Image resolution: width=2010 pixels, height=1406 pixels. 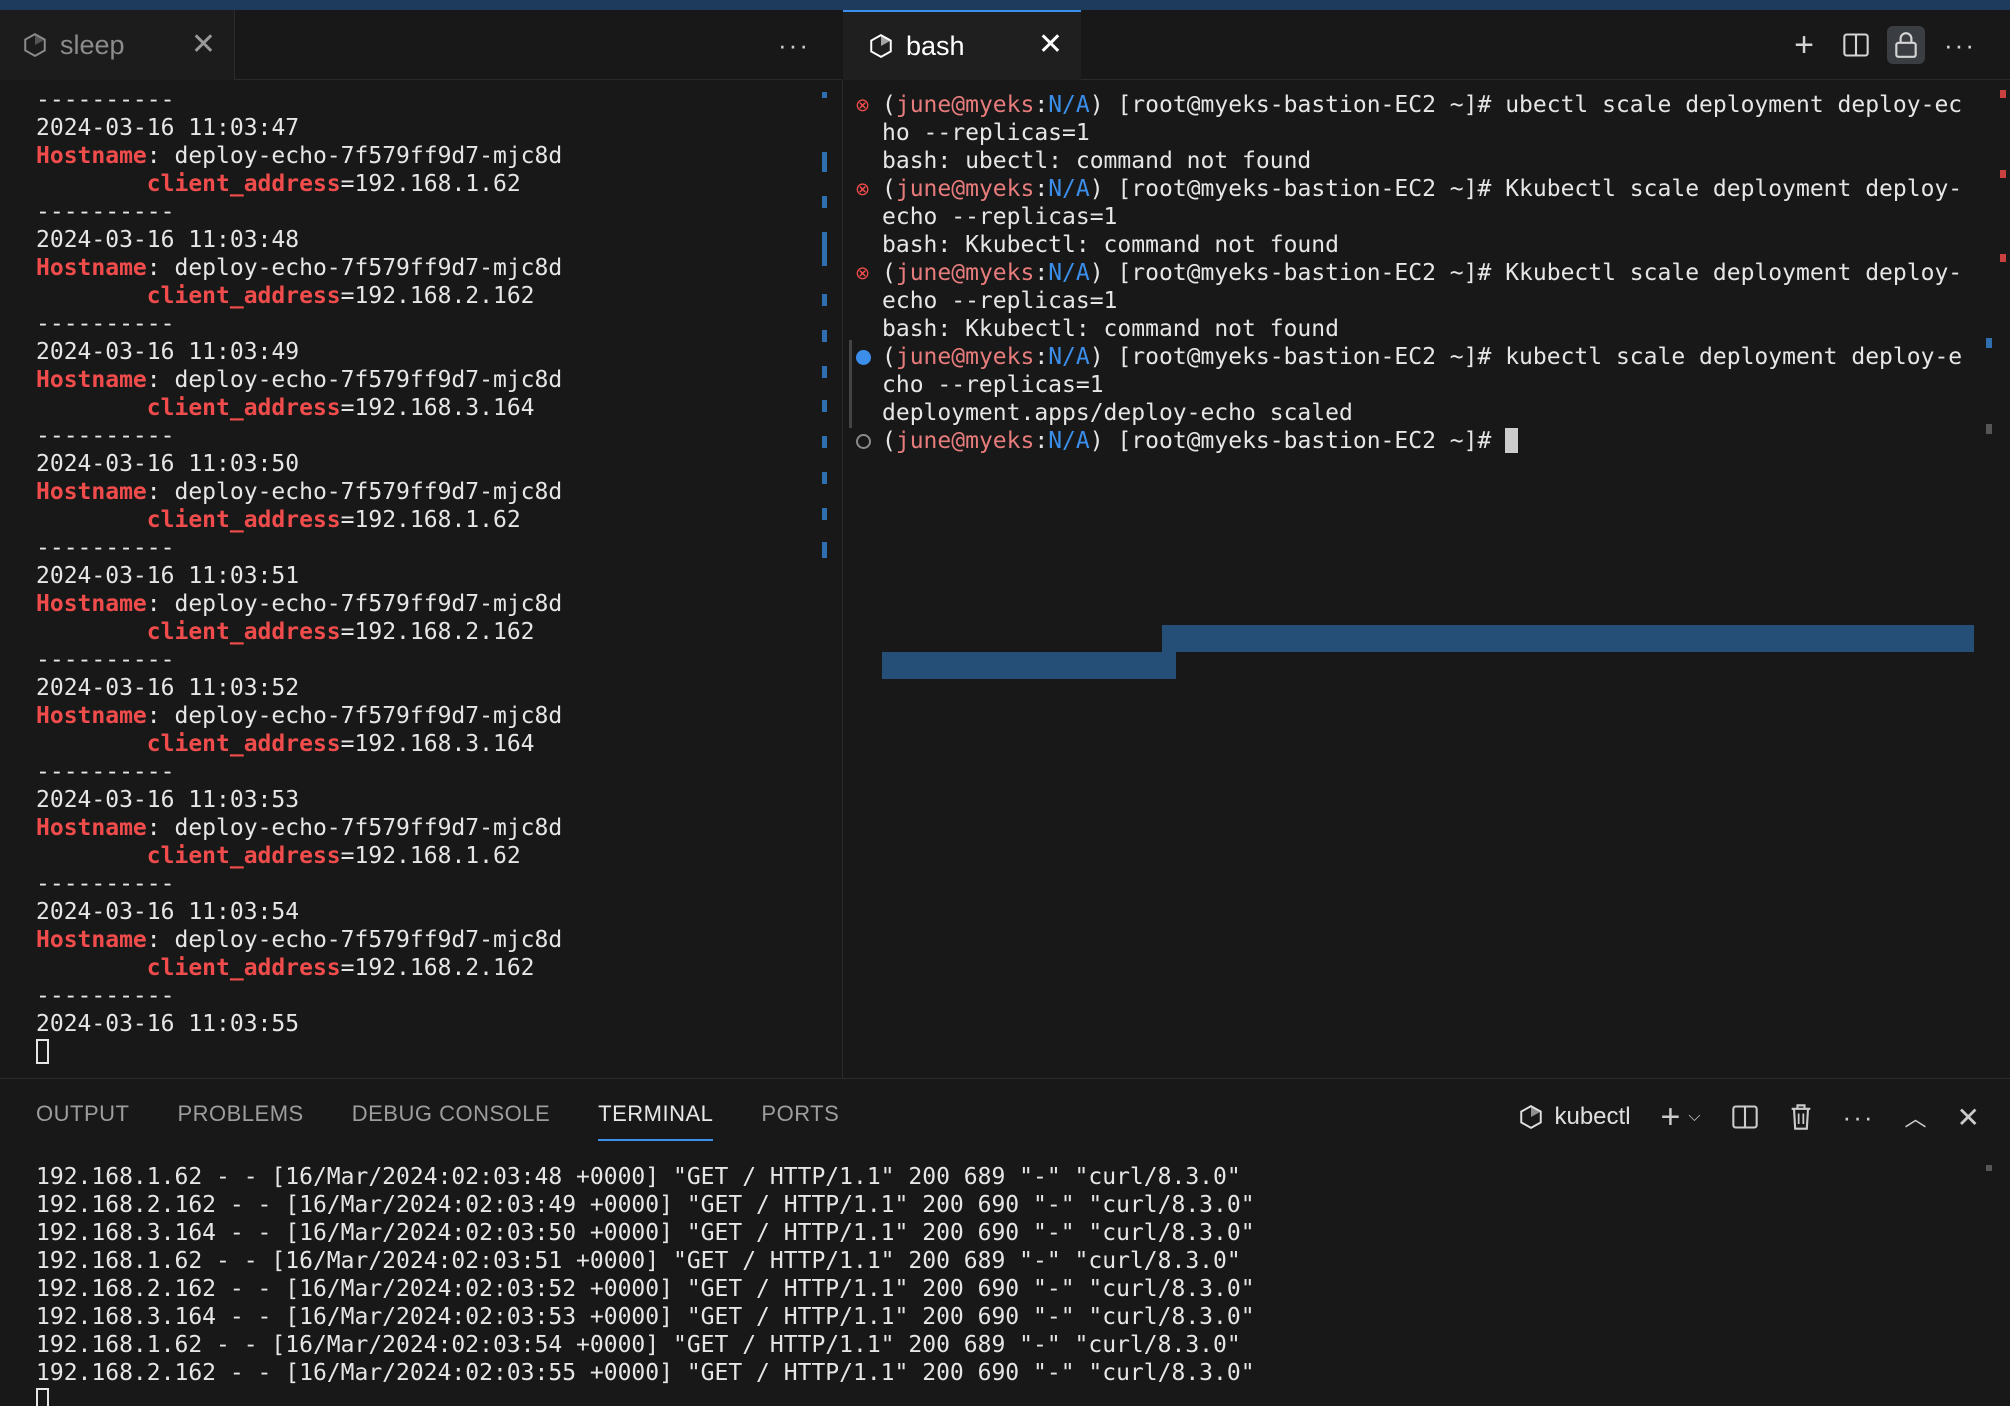 What do you see at coordinates (1422, 245) in the screenshot?
I see `terminal-line: bash: Kkubectl: command not found` at bounding box center [1422, 245].